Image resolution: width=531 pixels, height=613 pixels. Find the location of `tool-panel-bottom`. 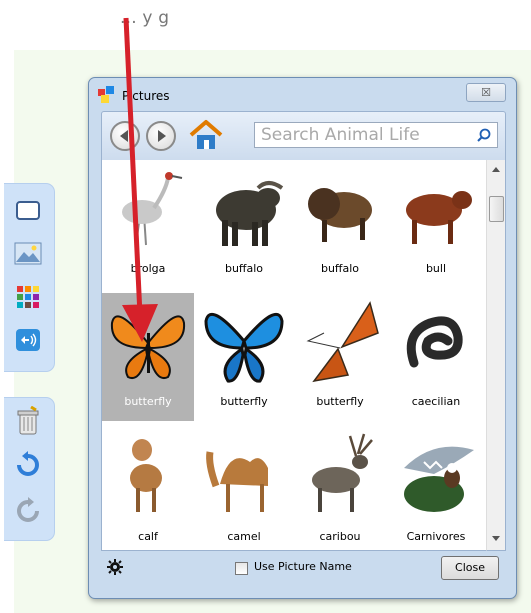

tool-panel-bottom is located at coordinates (29, 469).